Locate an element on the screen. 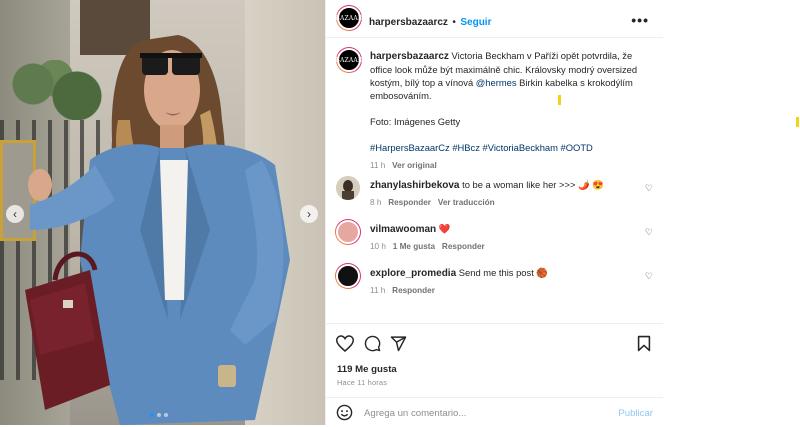 This screenshot has width=800, height=427. comment-meta: 8 h Responder Ver traducción is located at coordinates (500, 203).